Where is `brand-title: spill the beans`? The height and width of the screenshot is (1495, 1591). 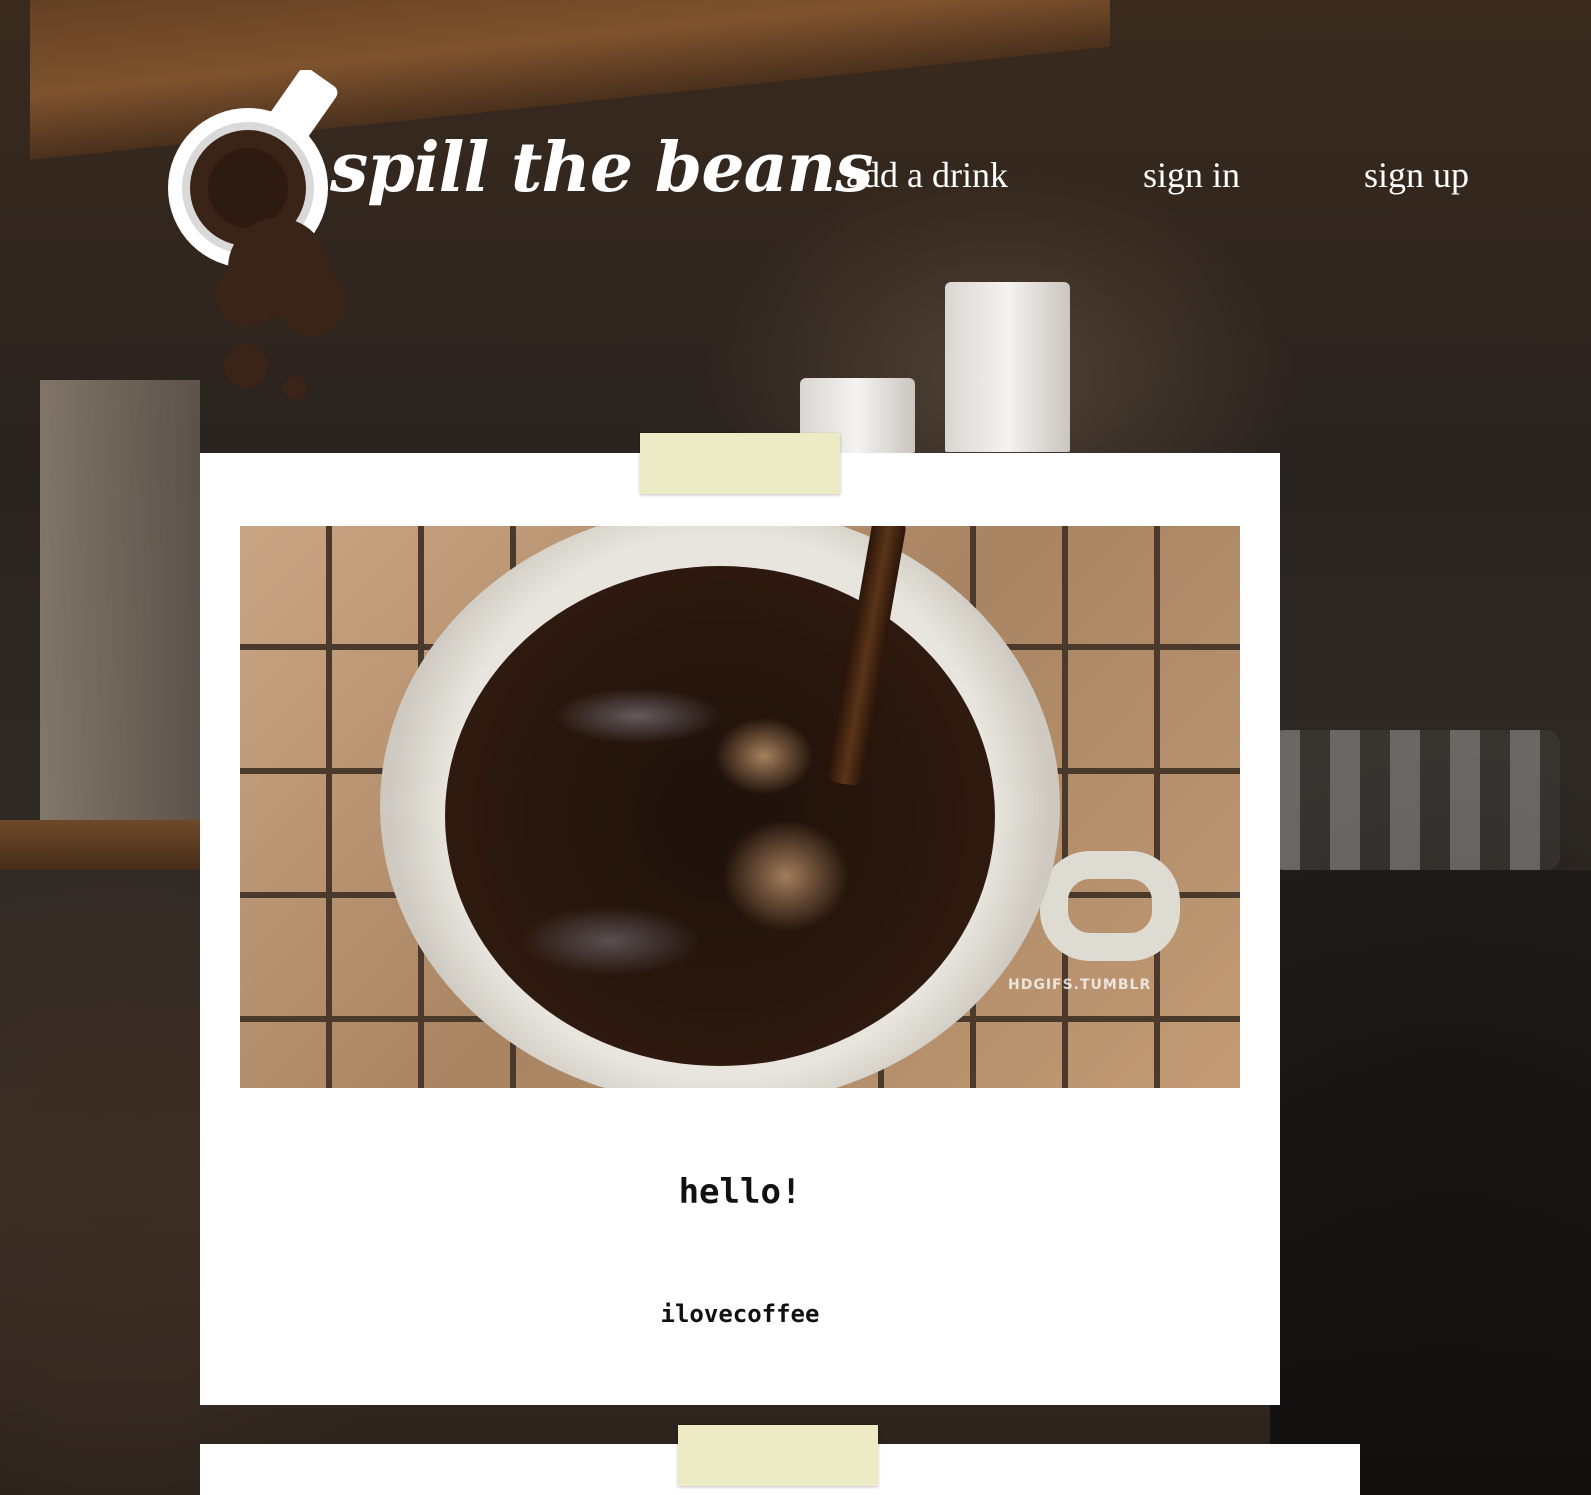
brand-title: spill the beans is located at coordinates (601, 168).